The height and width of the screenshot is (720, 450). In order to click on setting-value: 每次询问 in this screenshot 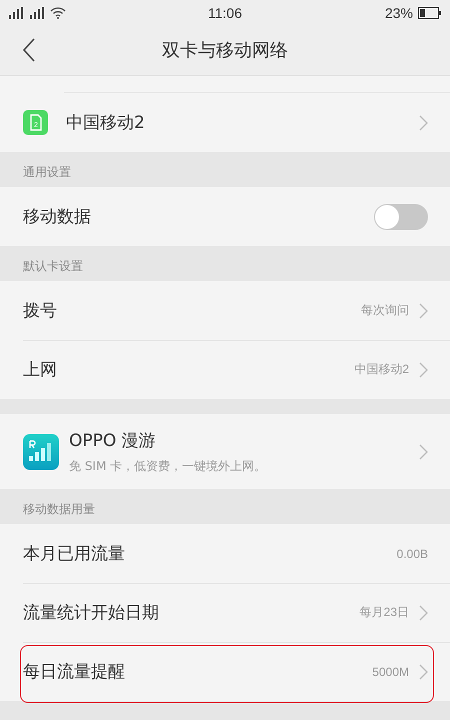, I will do `click(385, 310)`.